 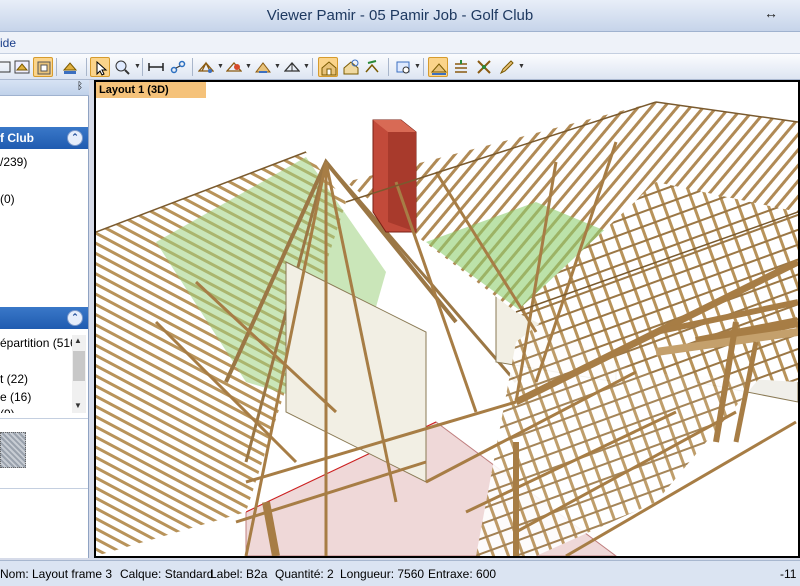 What do you see at coordinates (178, 67) in the screenshot?
I see `measure-link-icon` at bounding box center [178, 67].